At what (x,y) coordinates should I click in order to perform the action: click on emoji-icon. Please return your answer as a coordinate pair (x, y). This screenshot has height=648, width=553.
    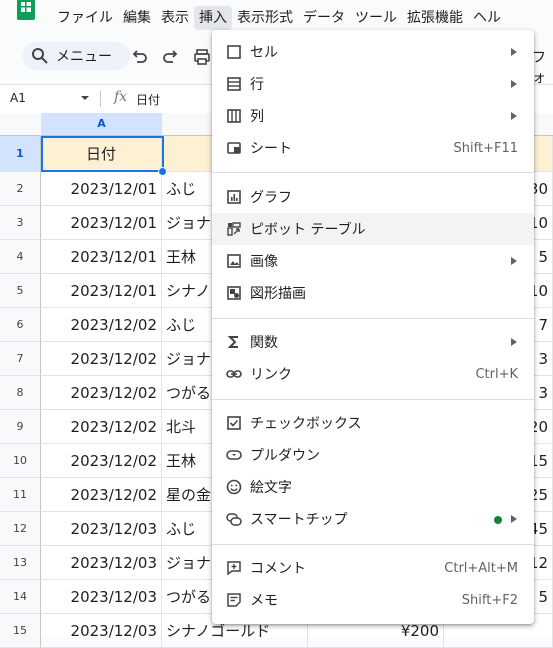
    Looking at the image, I should click on (234, 487).